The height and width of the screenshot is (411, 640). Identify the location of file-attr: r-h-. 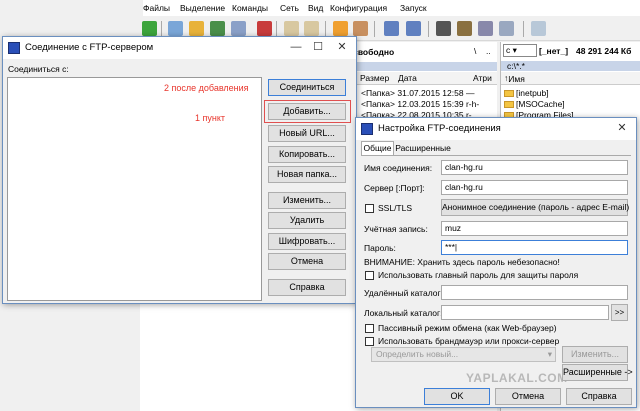
(472, 104).